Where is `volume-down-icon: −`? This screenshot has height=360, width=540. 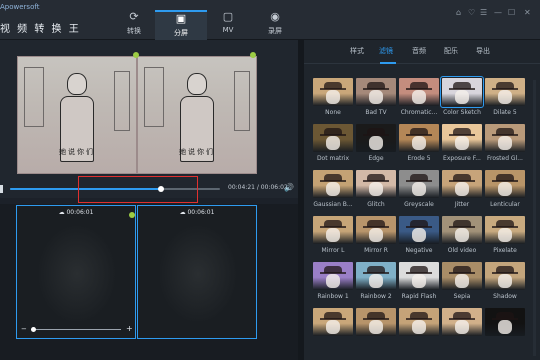 volume-down-icon: − is located at coordinates (24, 329).